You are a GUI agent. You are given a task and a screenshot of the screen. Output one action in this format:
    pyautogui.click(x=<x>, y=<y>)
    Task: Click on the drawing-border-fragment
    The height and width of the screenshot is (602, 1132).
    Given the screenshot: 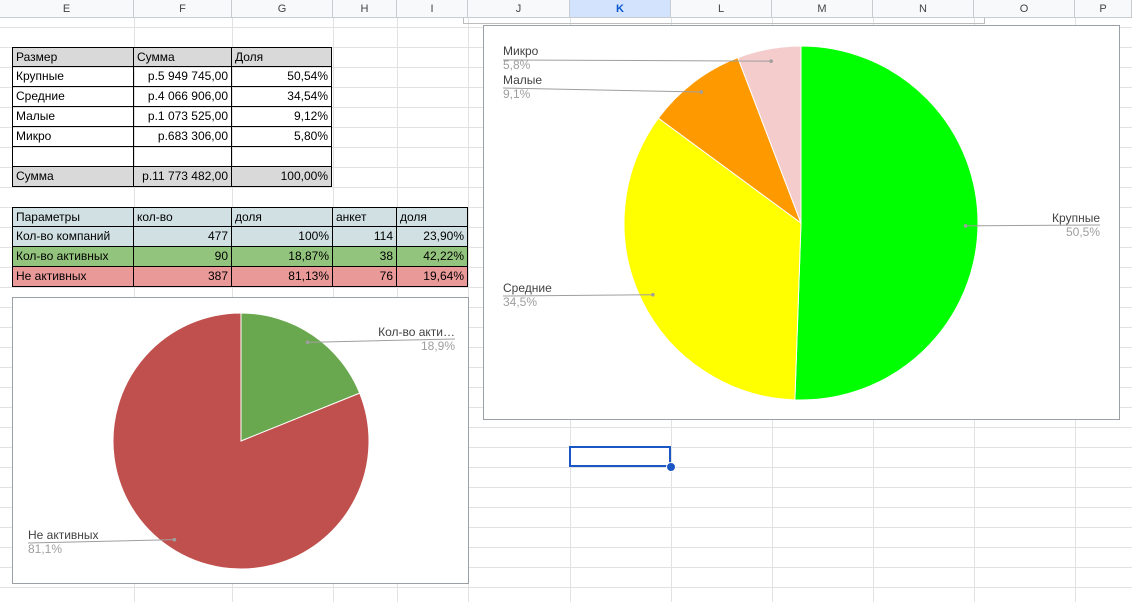 What is the action you would take?
    pyautogui.click(x=724, y=21)
    